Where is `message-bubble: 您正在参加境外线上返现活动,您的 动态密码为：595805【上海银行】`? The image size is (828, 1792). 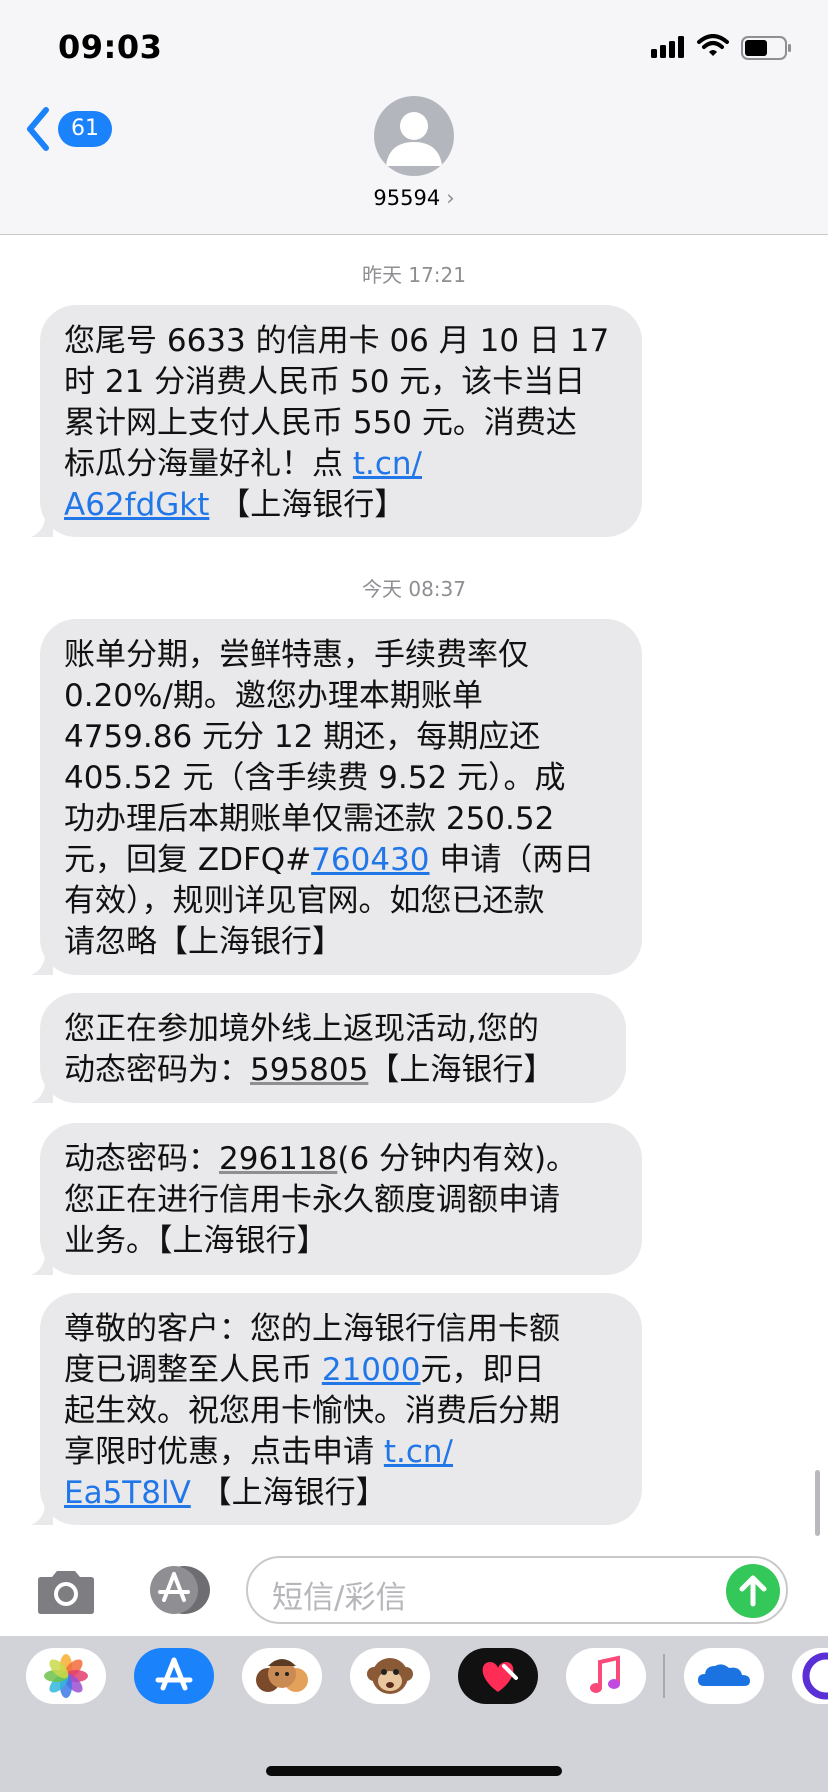
message-bubble: 您正在参加境外线上返现活动,您的 动态密码为：595805【上海银行】 is located at coordinates (328, 1048).